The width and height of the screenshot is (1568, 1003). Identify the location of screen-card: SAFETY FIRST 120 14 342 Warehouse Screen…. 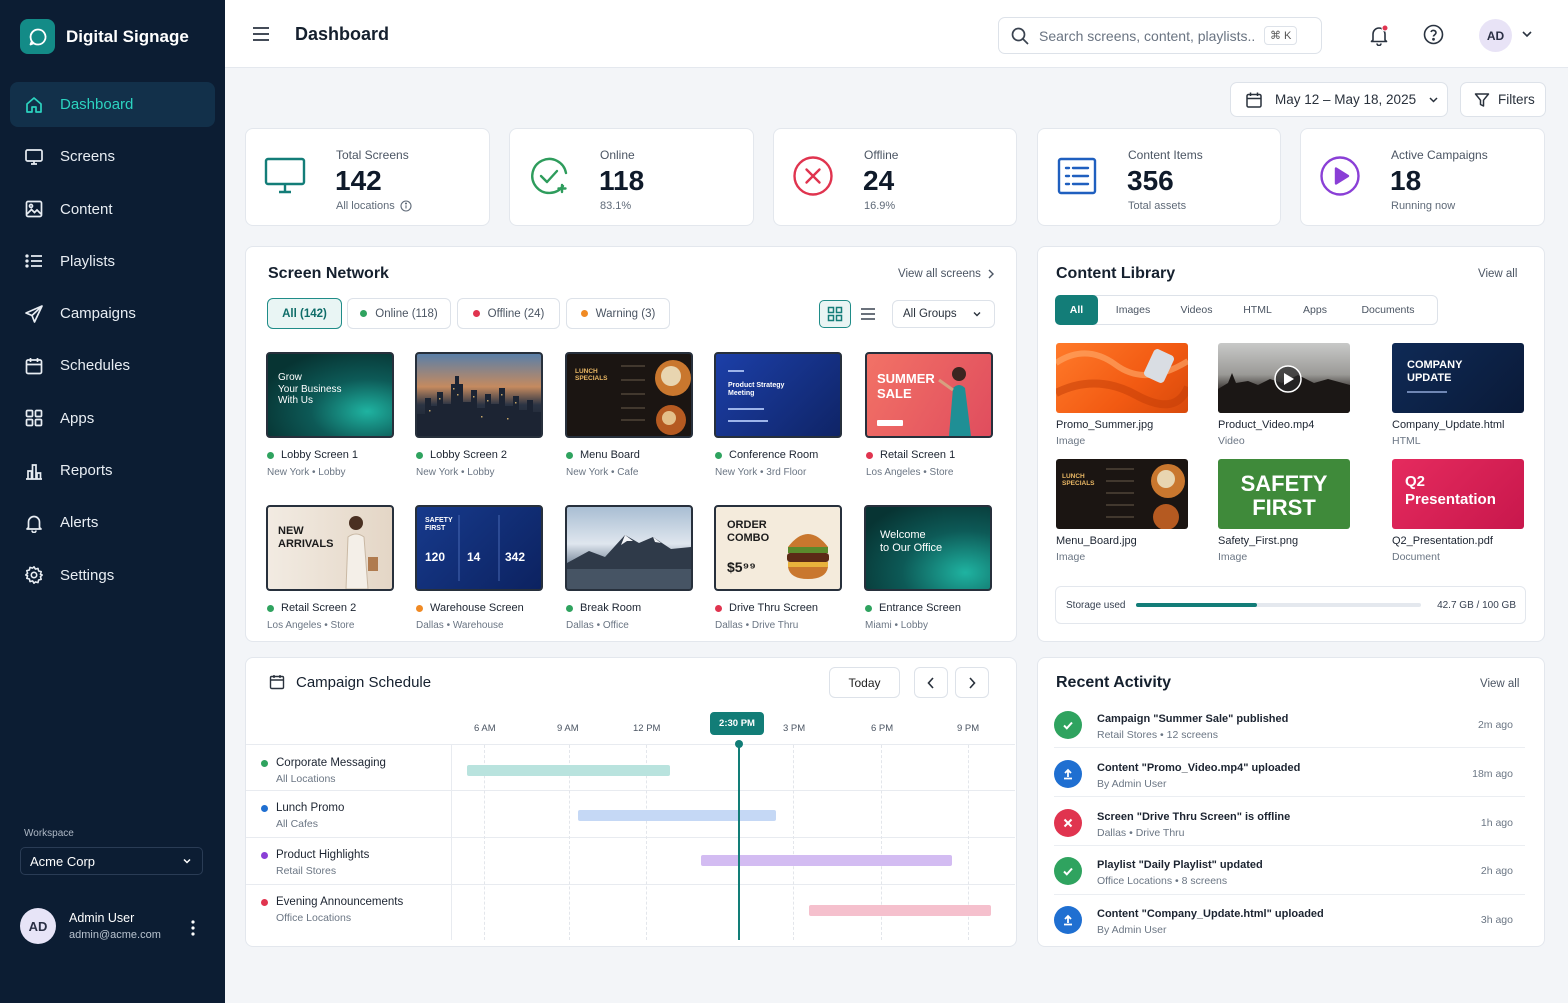
(479, 568).